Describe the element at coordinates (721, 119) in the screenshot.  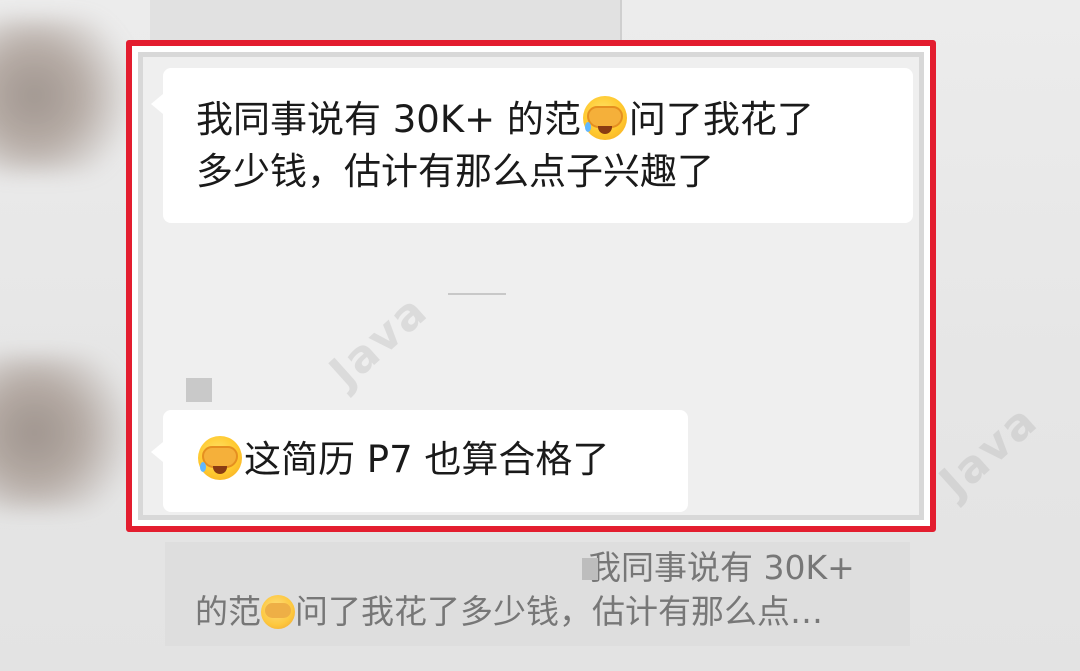
I see `message-text: 问了我花了` at that location.